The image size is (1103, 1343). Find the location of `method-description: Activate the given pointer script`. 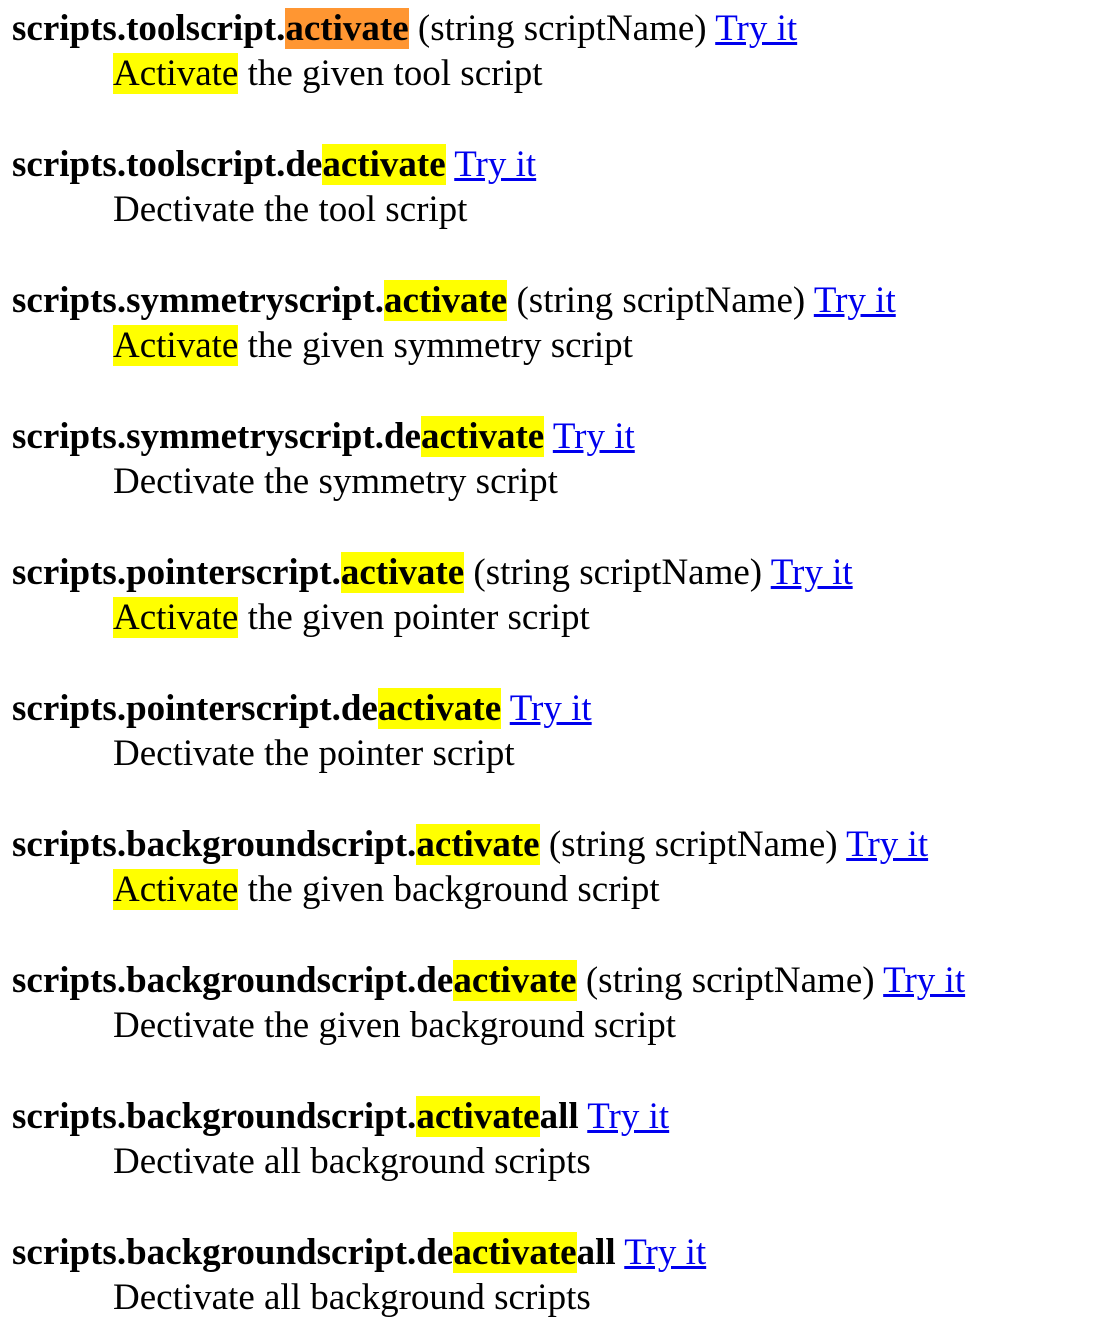

method-description: Activate the given pointer script is located at coordinates (608, 617).